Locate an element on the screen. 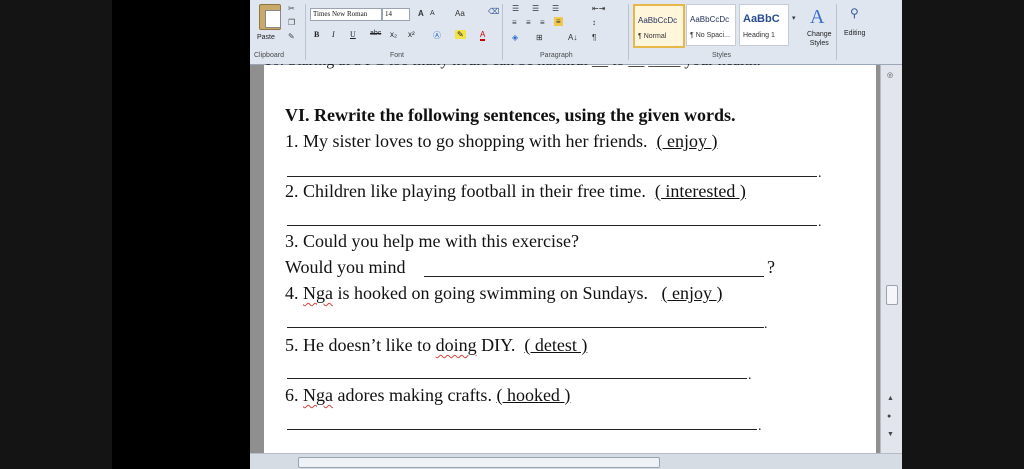 This screenshot has width=1024, height=469. item-text: 5. He doesn’t like to is located at coordinates (360, 345).